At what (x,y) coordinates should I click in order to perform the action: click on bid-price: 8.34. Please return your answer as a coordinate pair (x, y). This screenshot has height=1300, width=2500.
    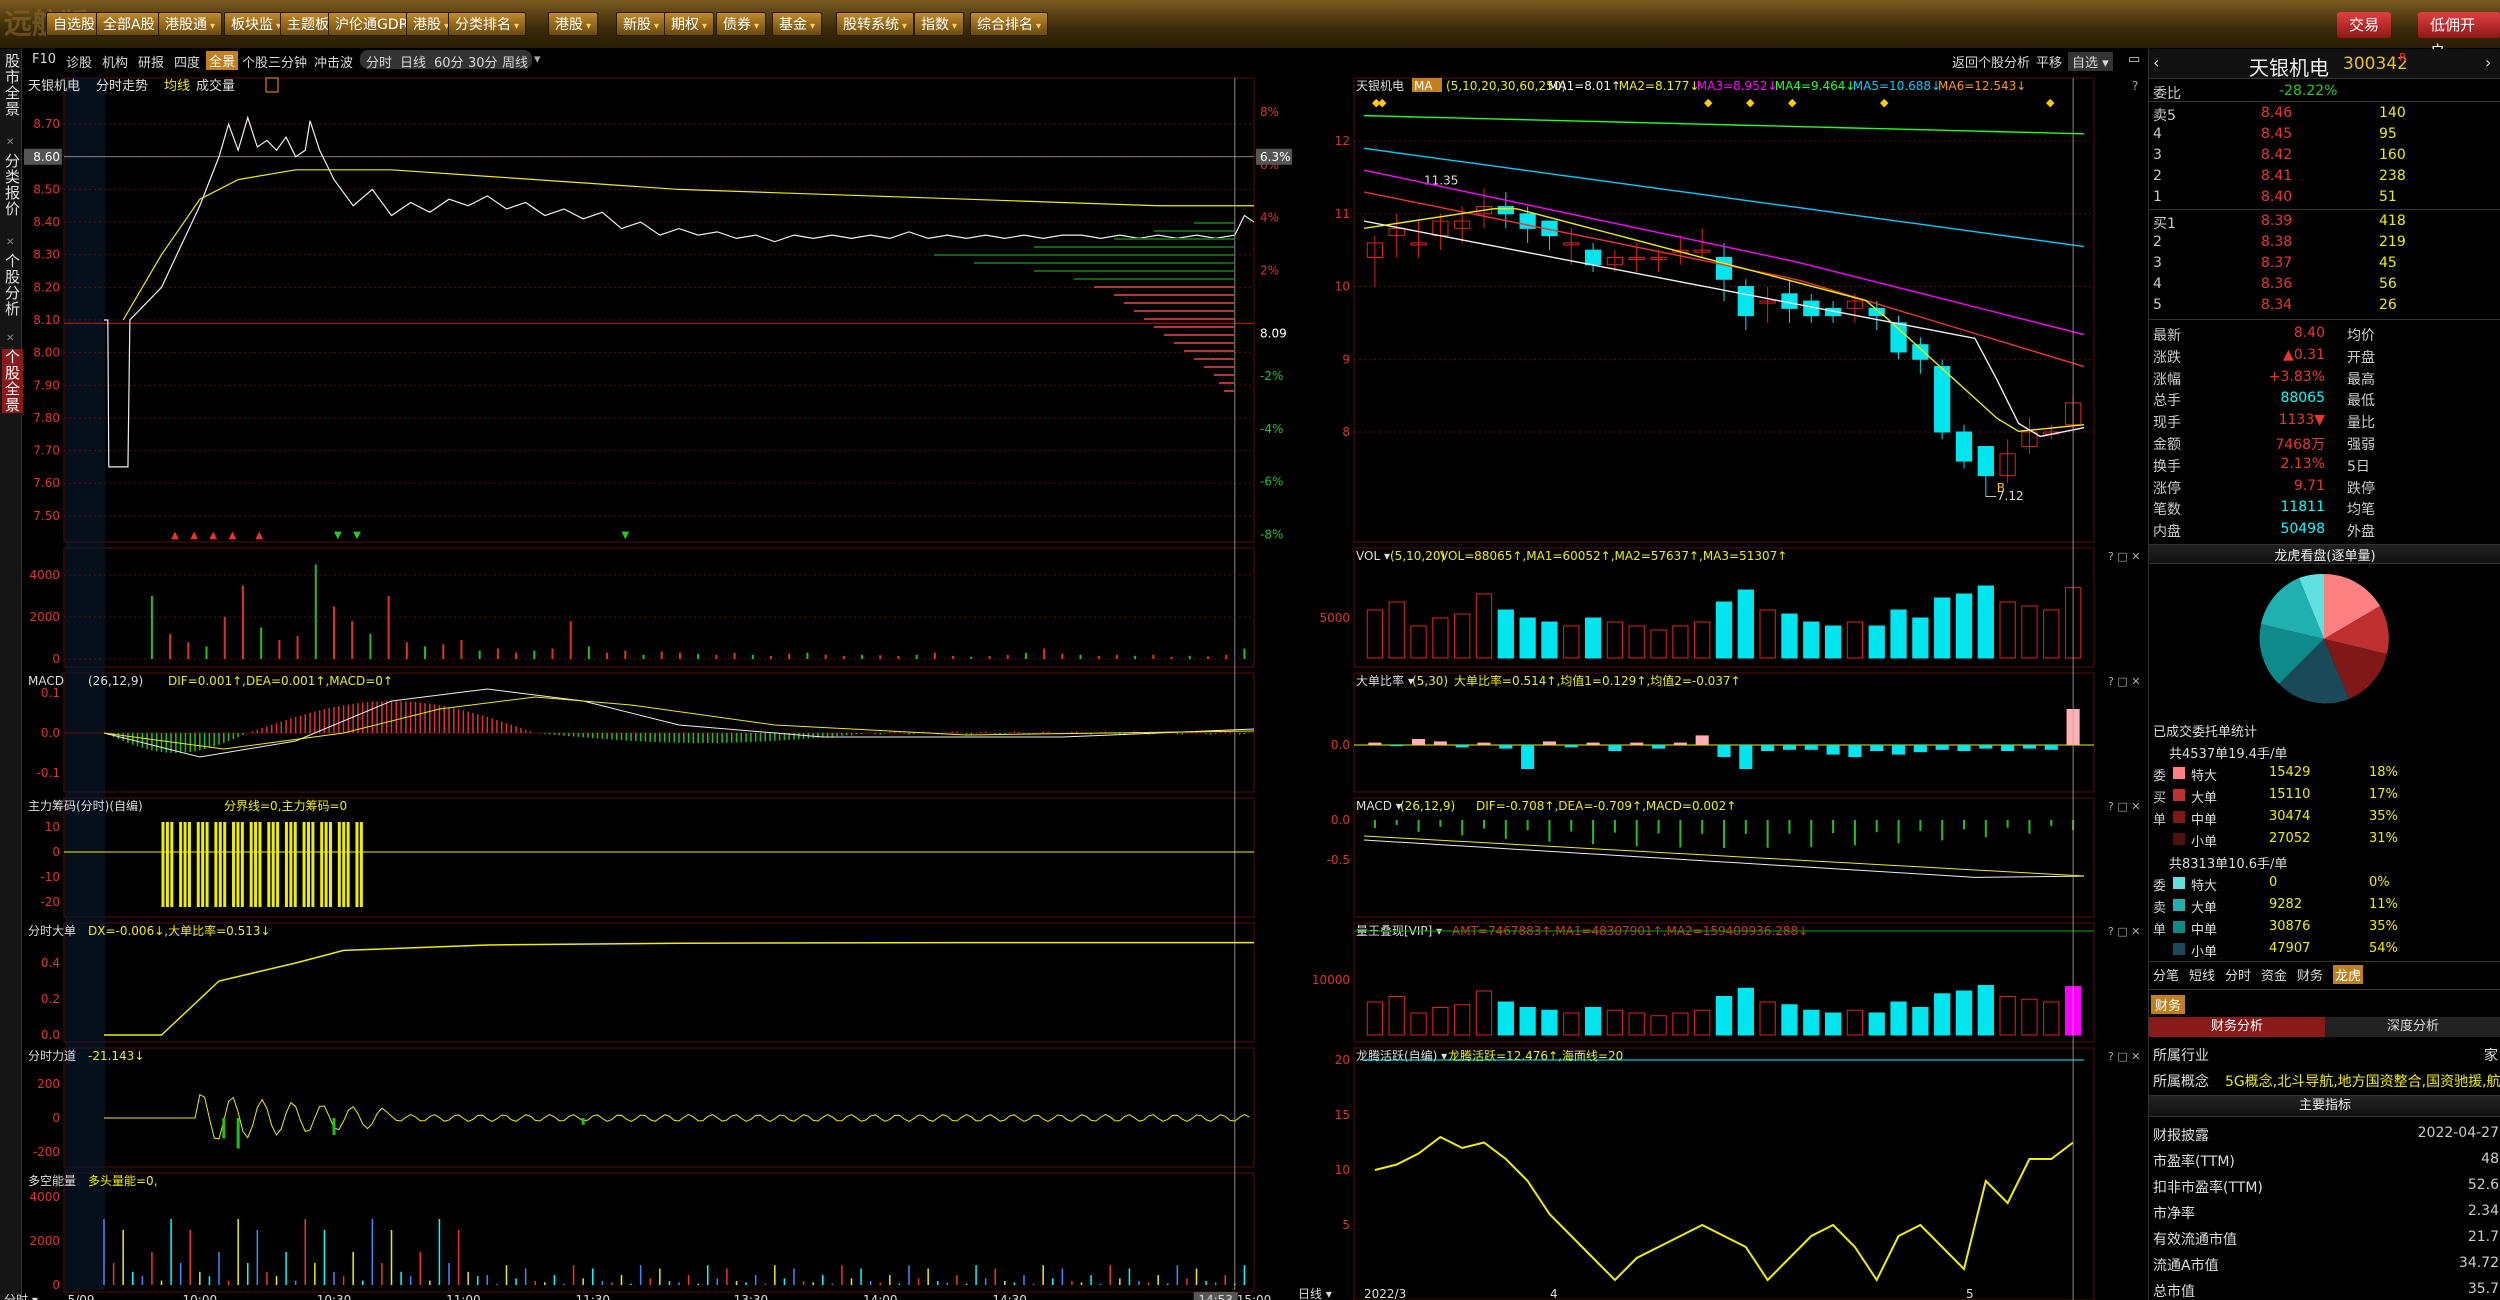
    Looking at the image, I should click on (2276, 305).